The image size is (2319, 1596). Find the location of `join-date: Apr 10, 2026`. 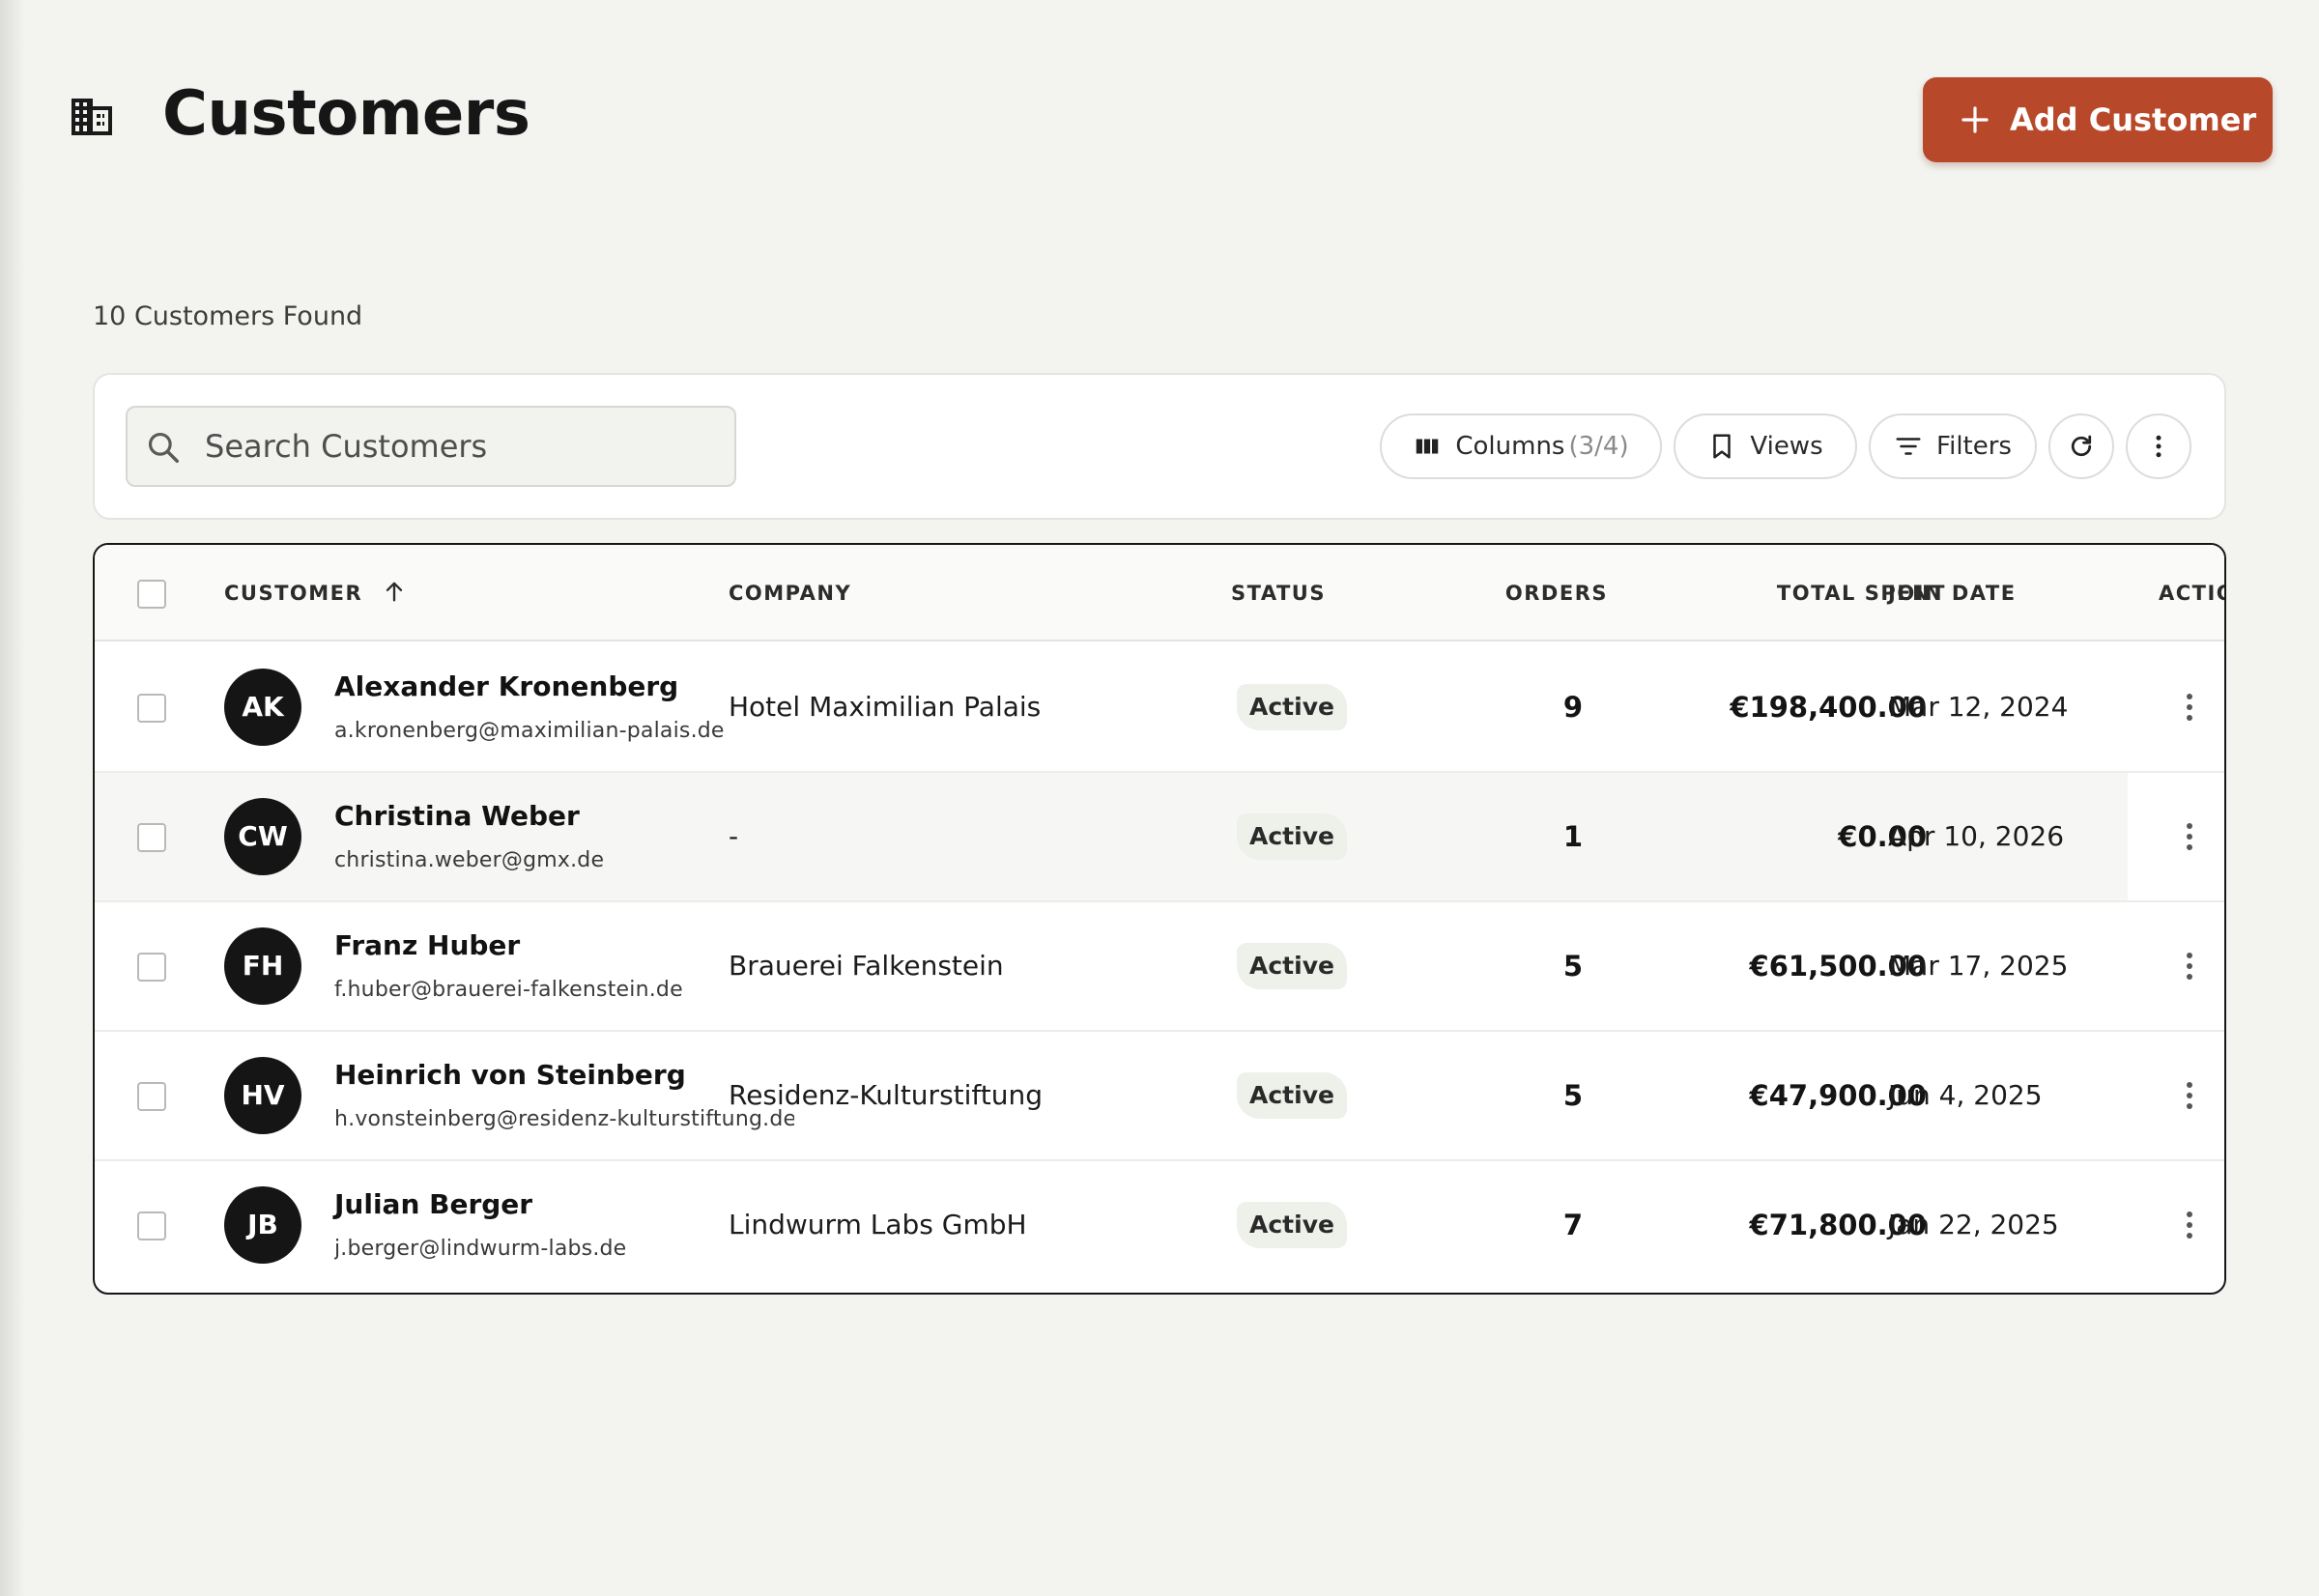

join-date: Apr 10, 2026 is located at coordinates (1977, 836).